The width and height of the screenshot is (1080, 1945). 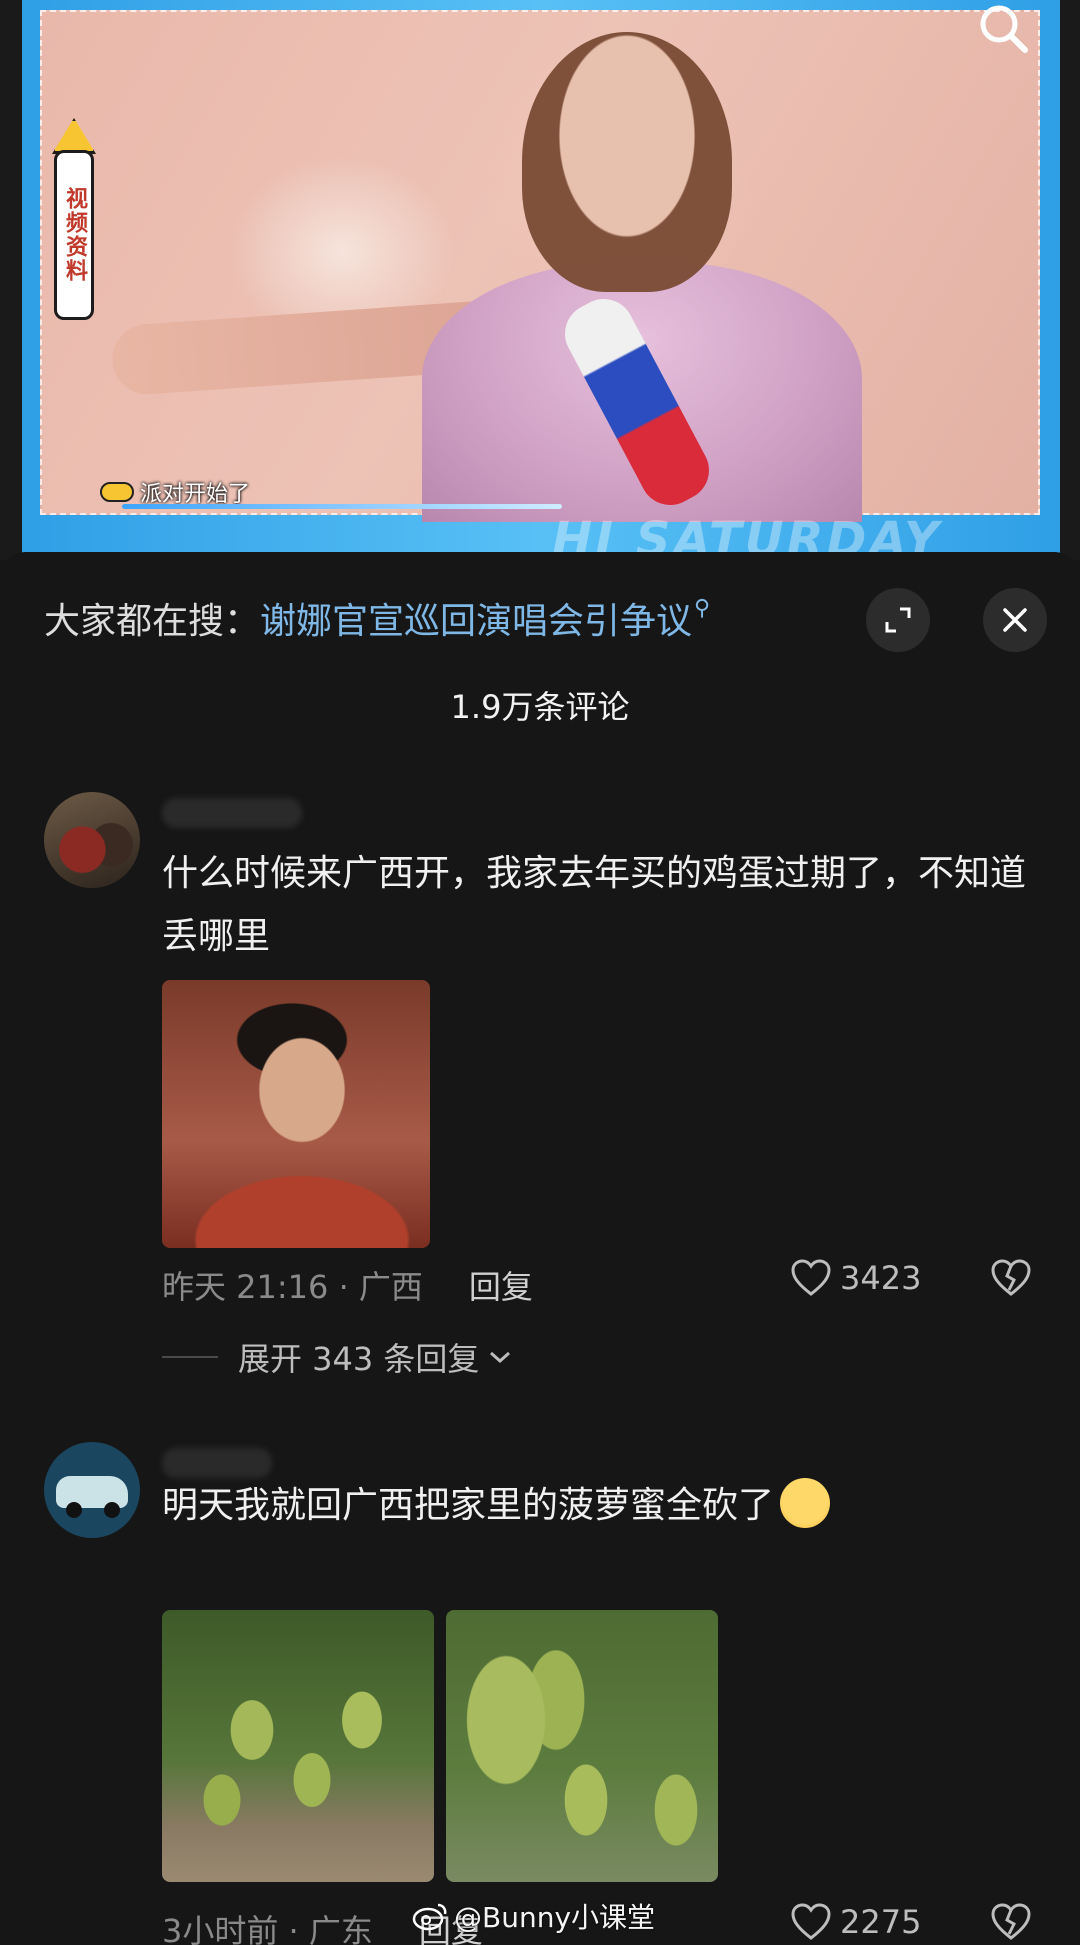 What do you see at coordinates (74, 235) in the screenshot?
I see `side-tag: 视频资料` at bounding box center [74, 235].